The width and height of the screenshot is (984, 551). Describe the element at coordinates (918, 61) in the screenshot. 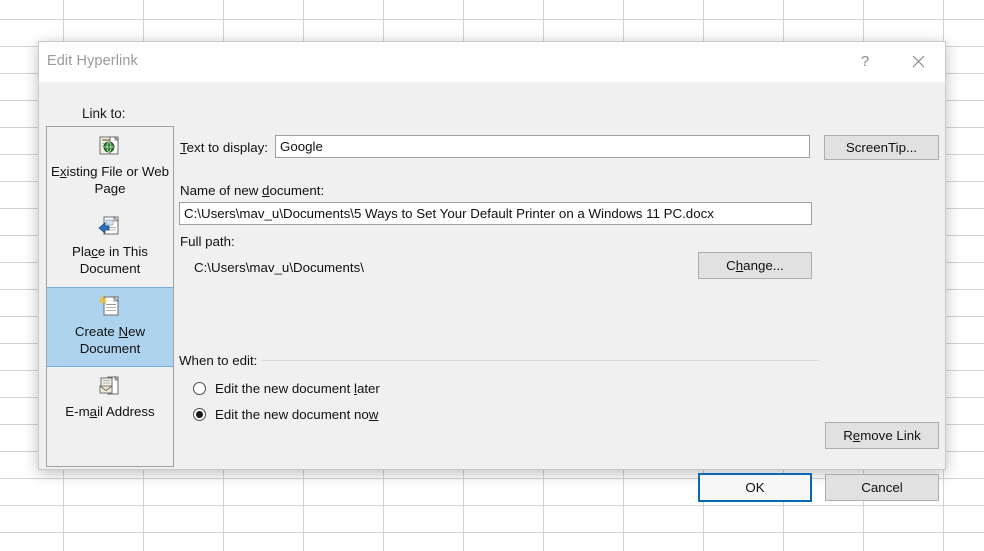

I see `close-icon` at that location.